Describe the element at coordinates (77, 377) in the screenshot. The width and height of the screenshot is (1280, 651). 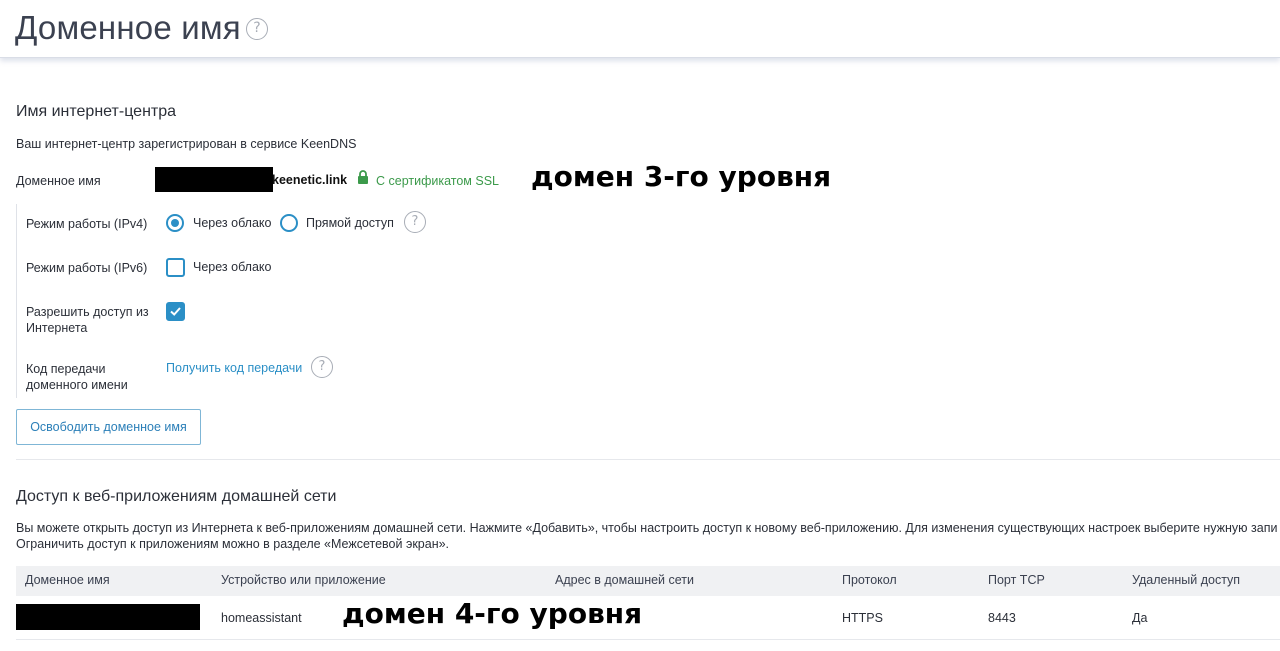
I see `transfer-code-label: Код передачи доменного имени` at that location.